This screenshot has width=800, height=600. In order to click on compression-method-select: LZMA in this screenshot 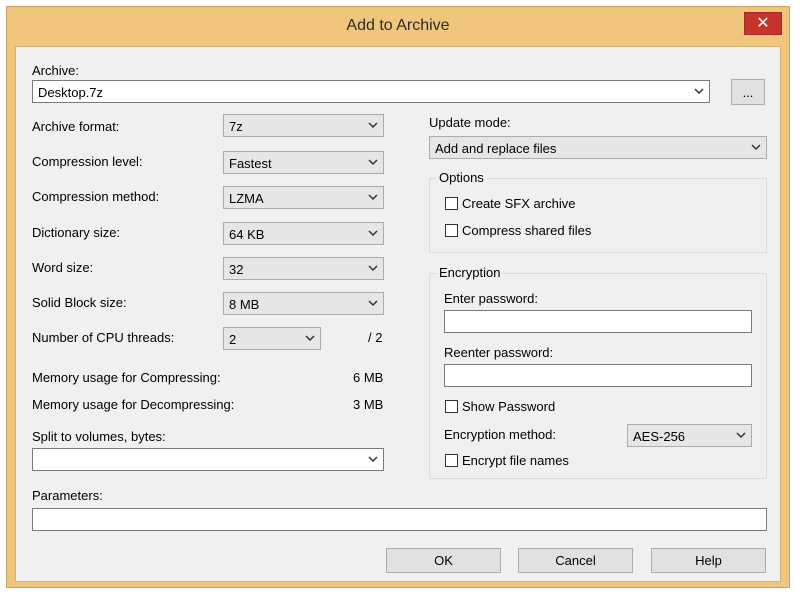, I will do `click(303, 197)`.